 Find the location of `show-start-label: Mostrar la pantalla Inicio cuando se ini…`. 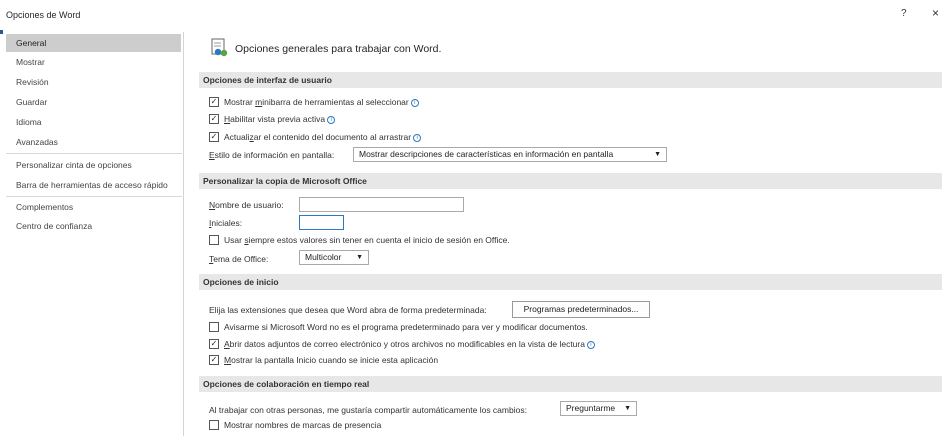

show-start-label: Mostrar la pantalla Inicio cuando se ini… is located at coordinates (331, 360).